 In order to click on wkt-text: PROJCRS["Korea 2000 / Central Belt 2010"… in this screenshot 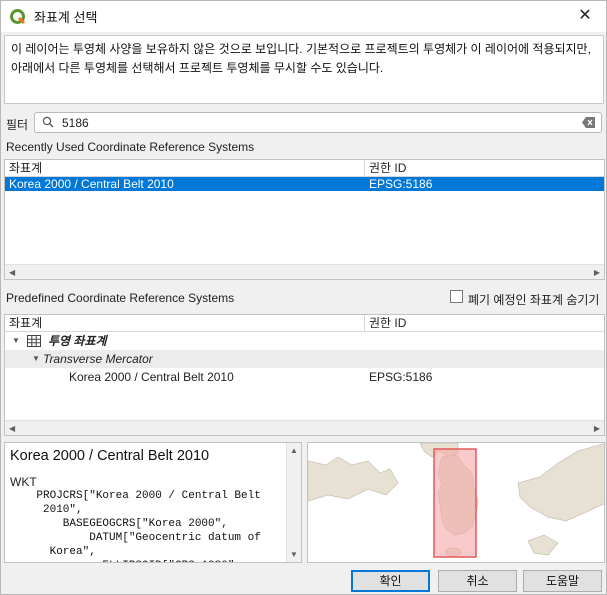, I will do `click(148, 526)`.